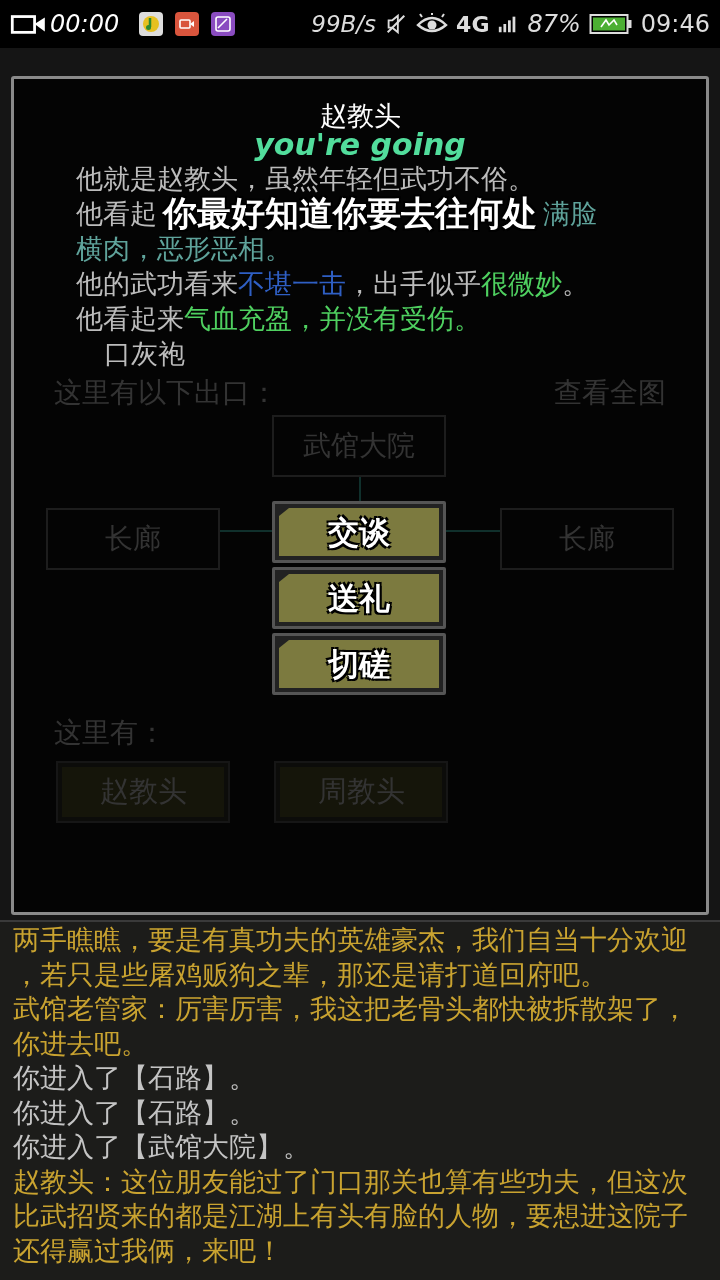  I want to click on gallery-app-icon, so click(223, 24).